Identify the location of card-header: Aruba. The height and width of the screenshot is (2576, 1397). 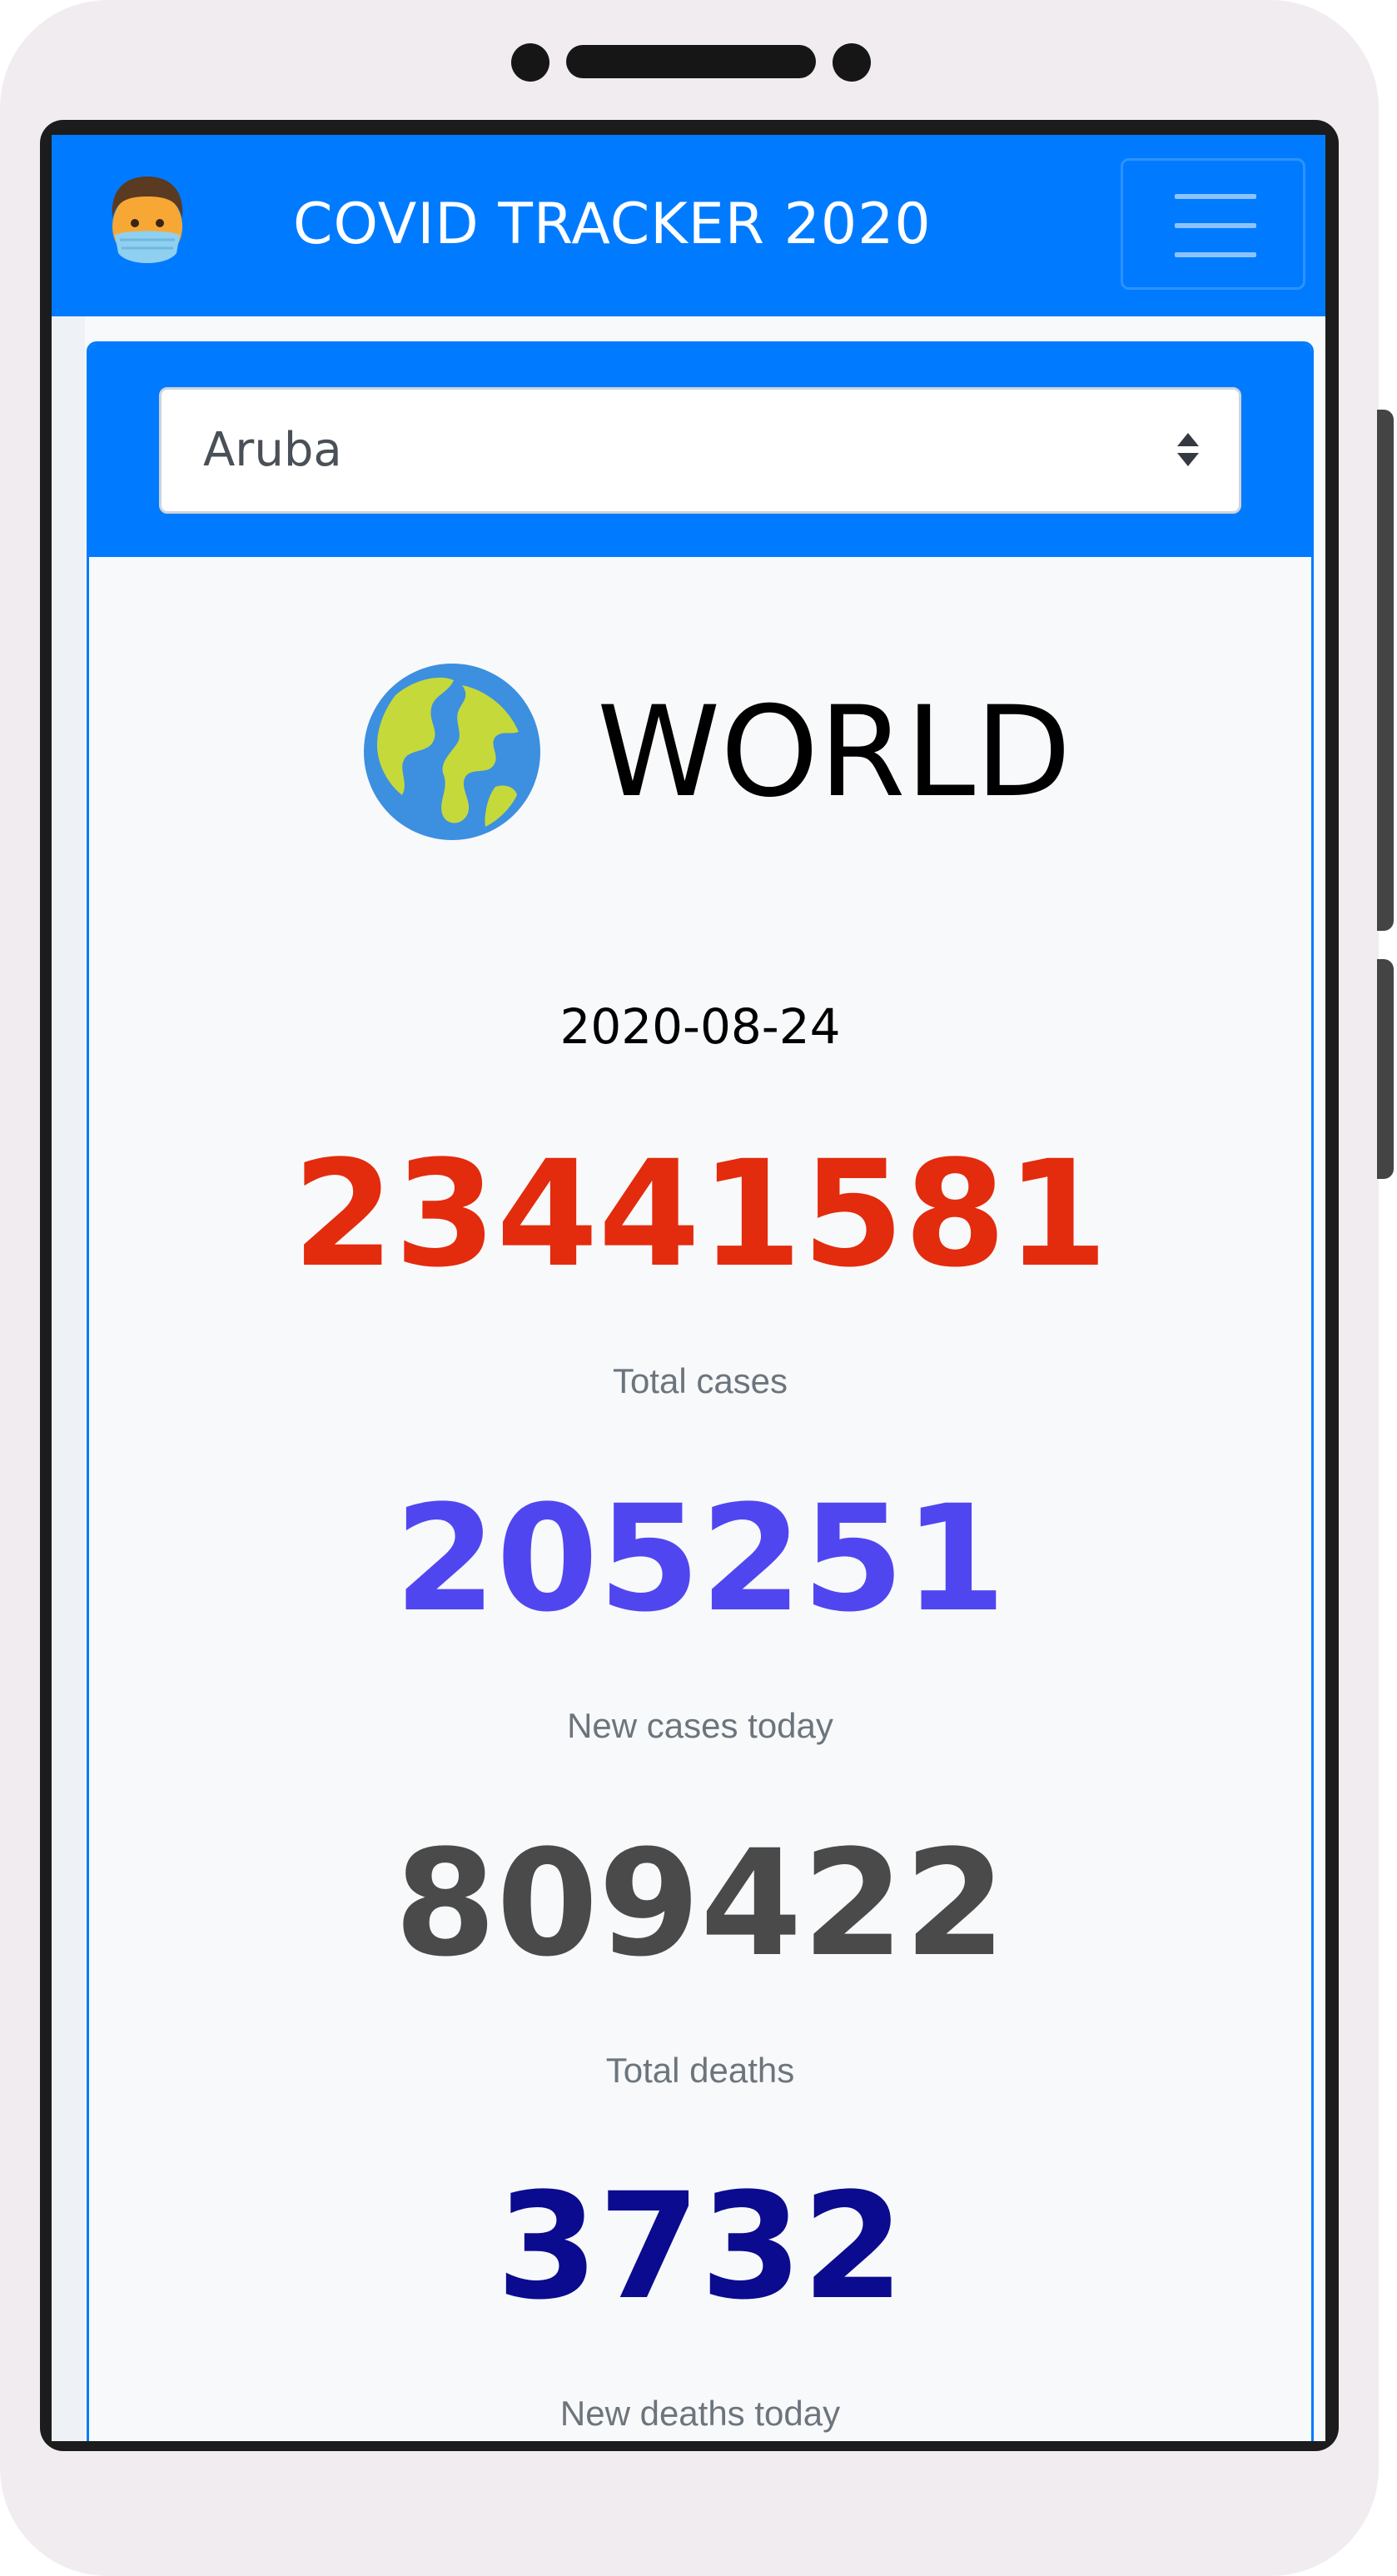
(700, 450).